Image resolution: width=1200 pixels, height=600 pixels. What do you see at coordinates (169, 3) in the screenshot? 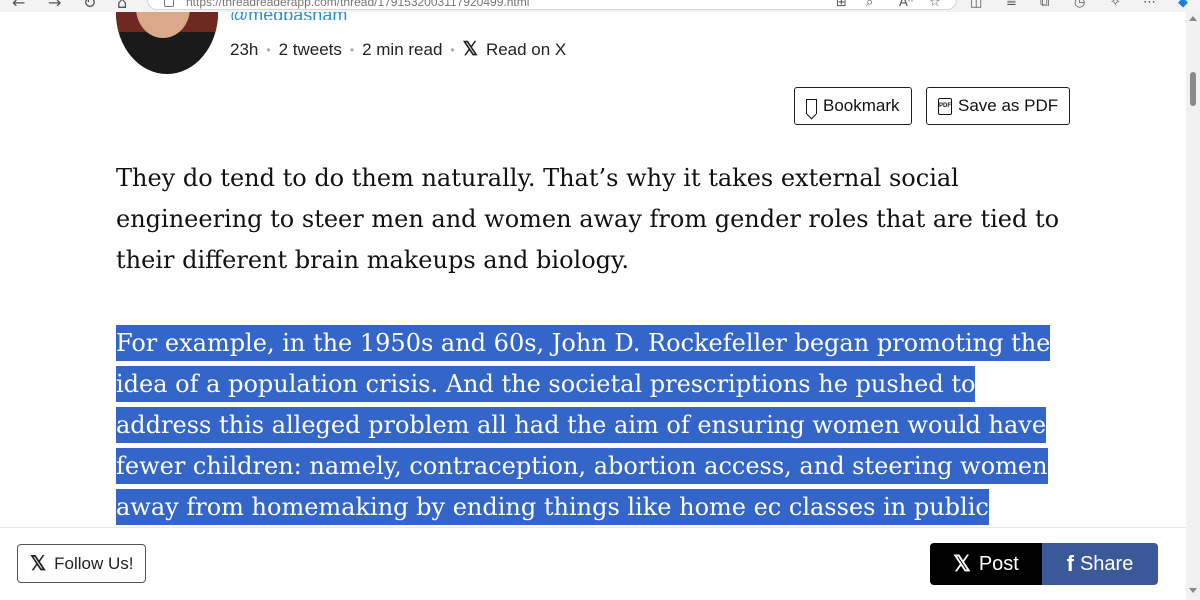
I see `page-info-icon` at bounding box center [169, 3].